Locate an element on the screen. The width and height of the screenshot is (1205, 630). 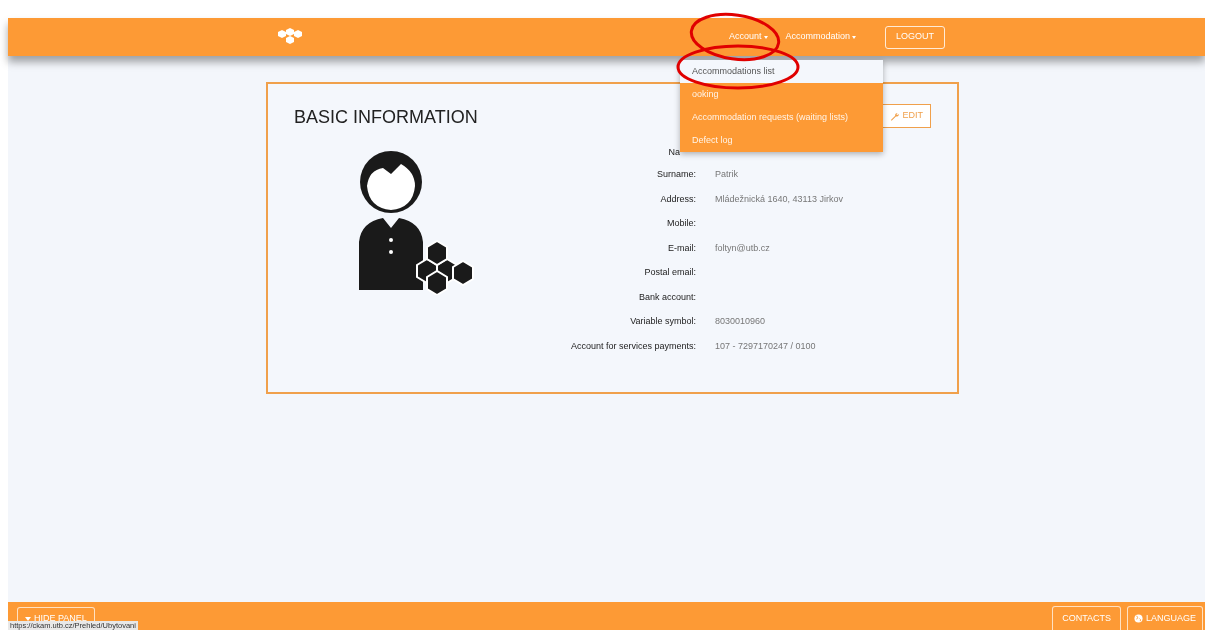
field-label: Postal email: is located at coordinates (669, 272).